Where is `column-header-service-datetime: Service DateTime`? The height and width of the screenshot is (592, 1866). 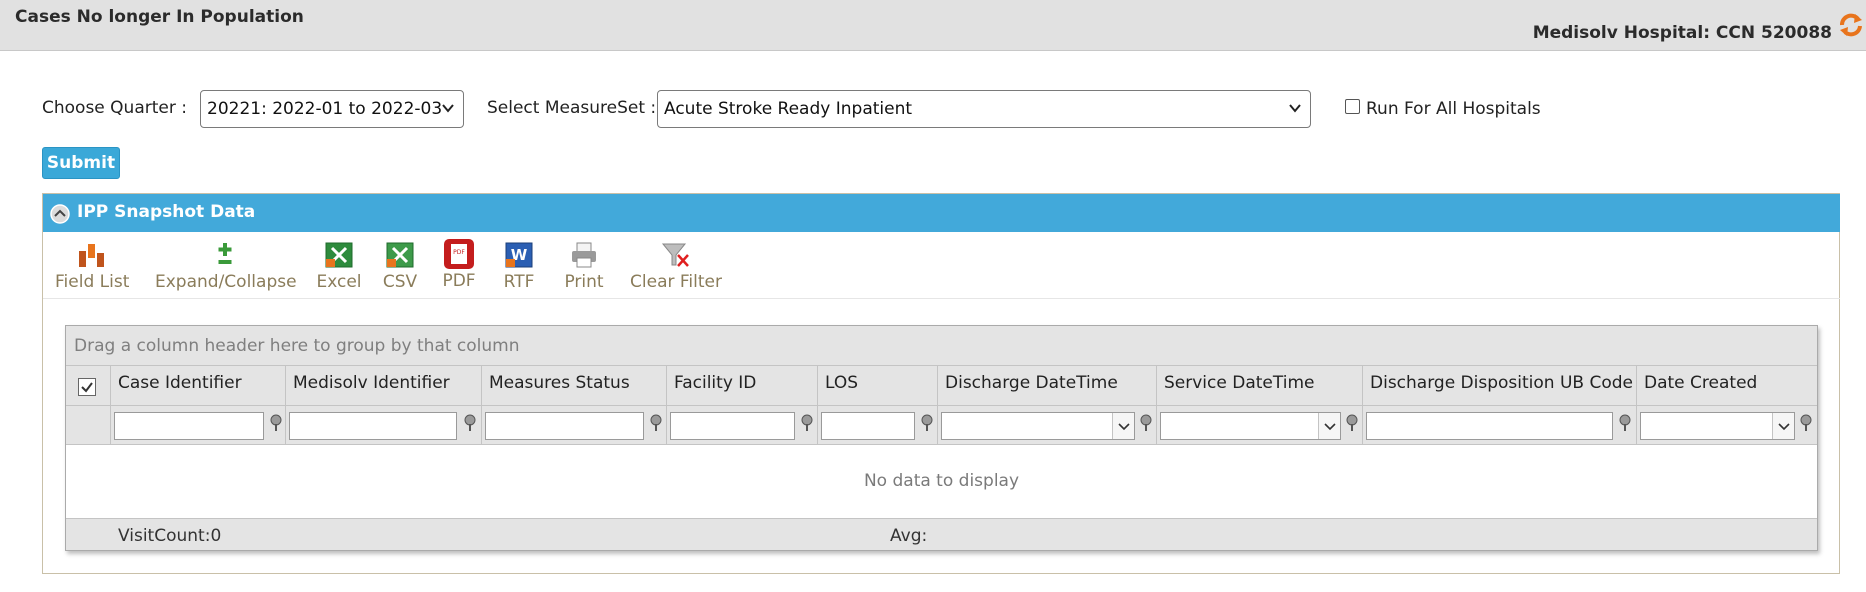
column-header-service-datetime: Service DateTime is located at coordinates (1260, 385).